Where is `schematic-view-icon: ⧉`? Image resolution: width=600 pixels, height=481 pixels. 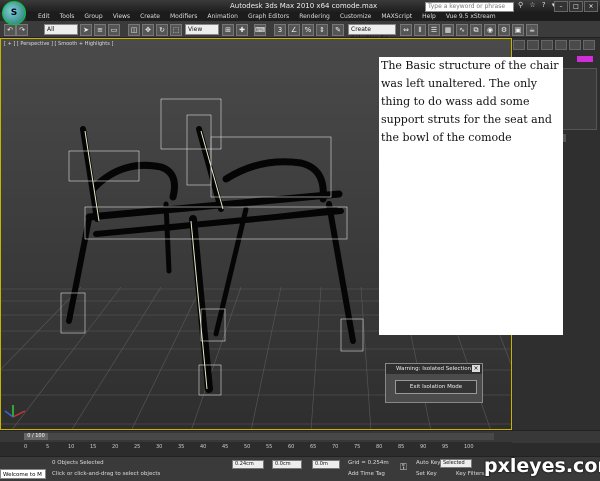
schematic-view-icon: ⧉ is located at coordinates (476, 30).